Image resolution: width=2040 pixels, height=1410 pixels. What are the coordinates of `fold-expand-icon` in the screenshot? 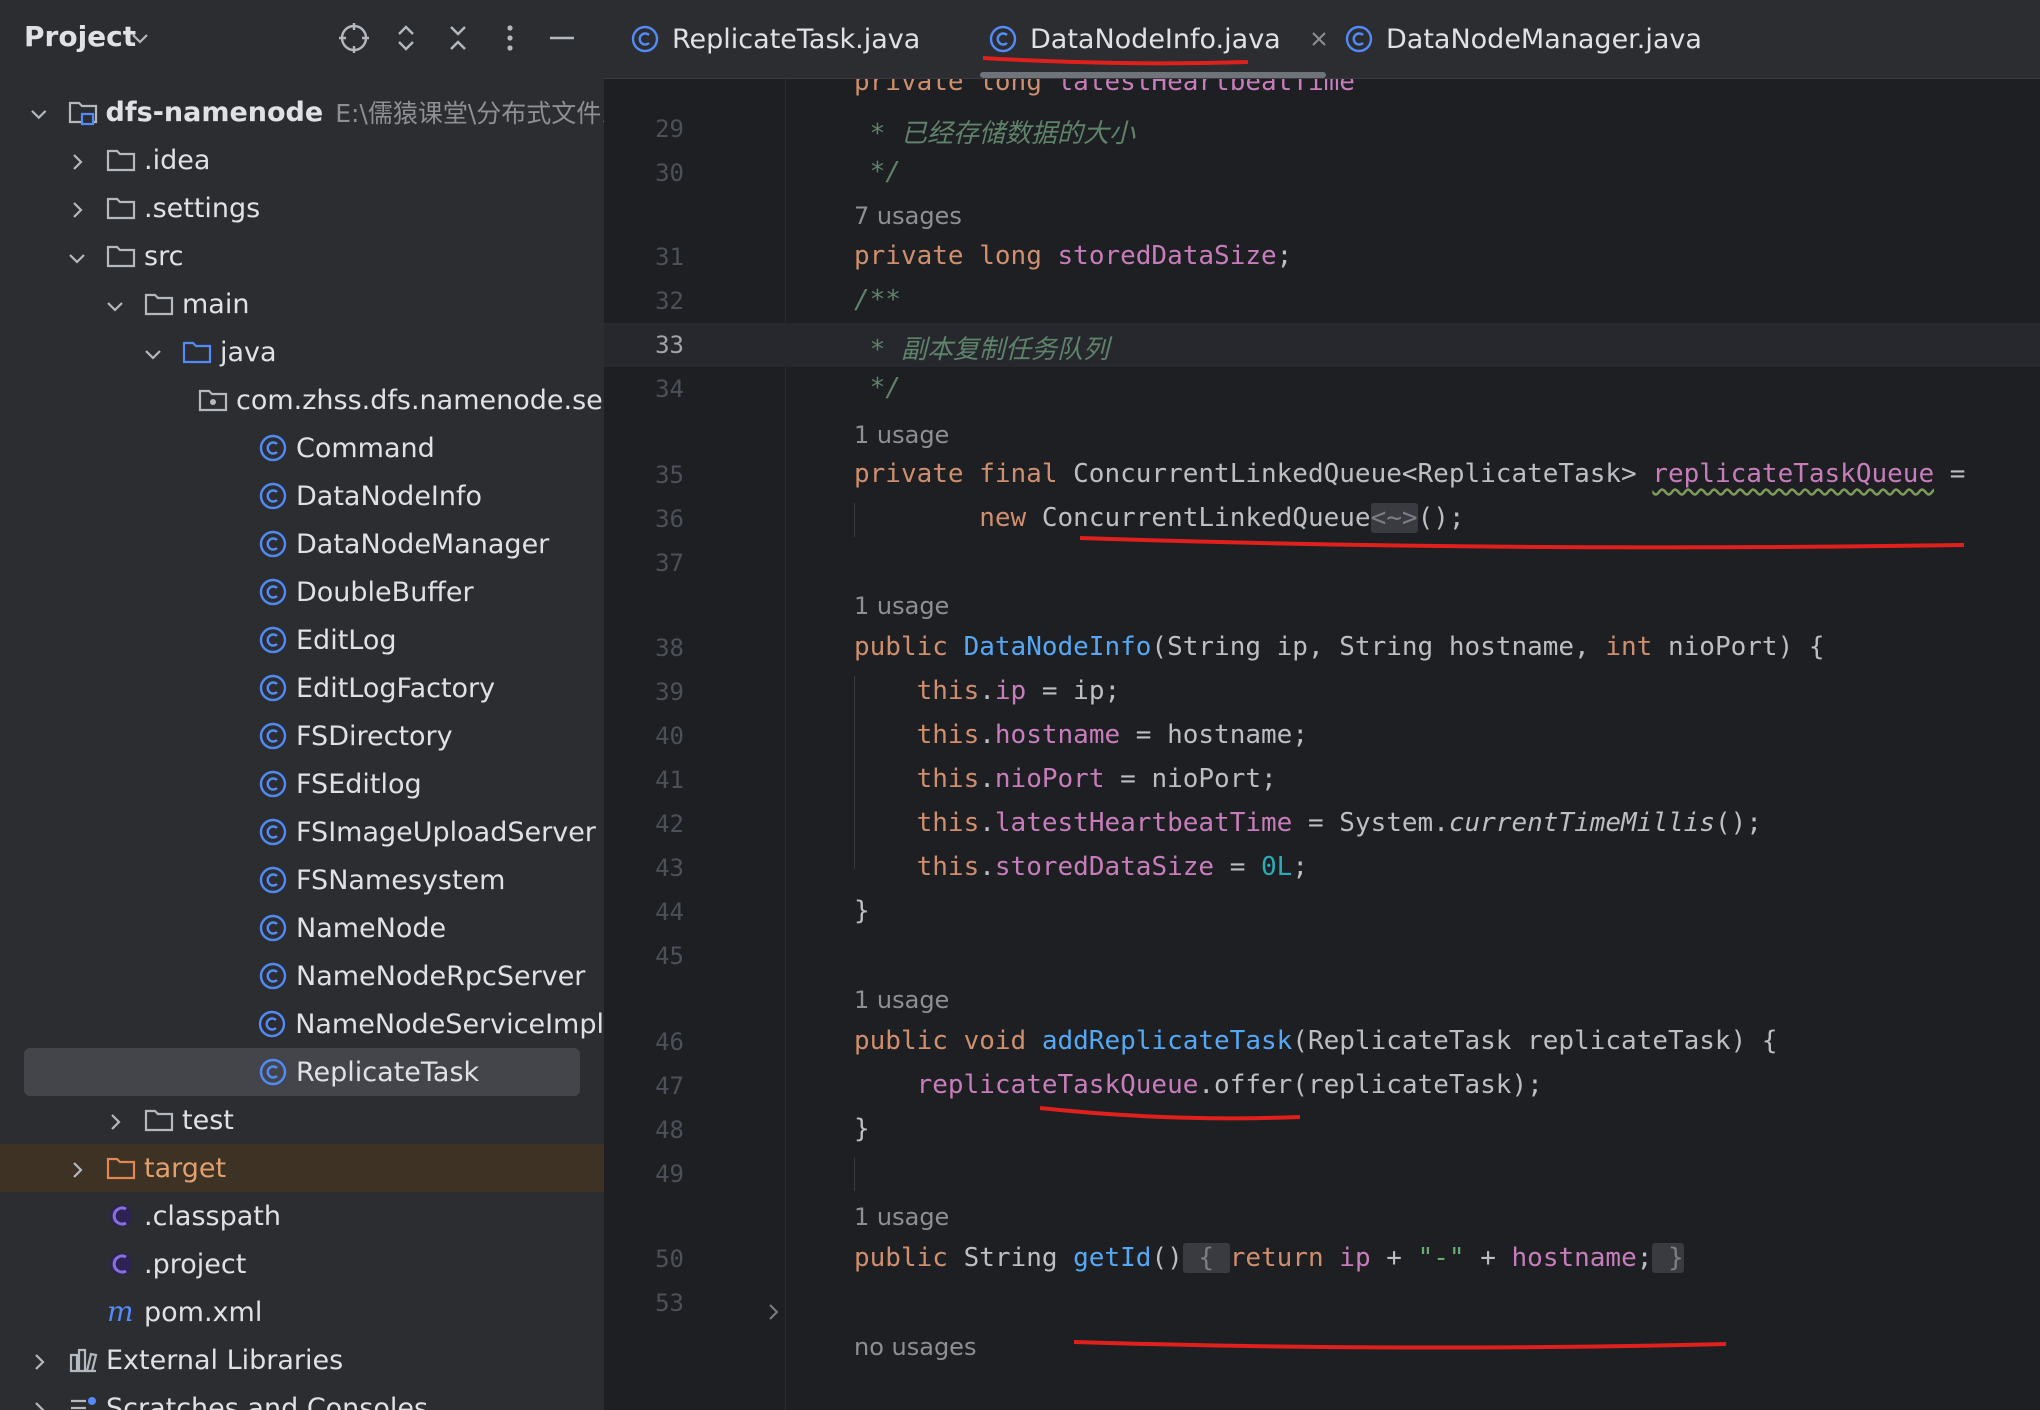 It's located at (773, 1312).